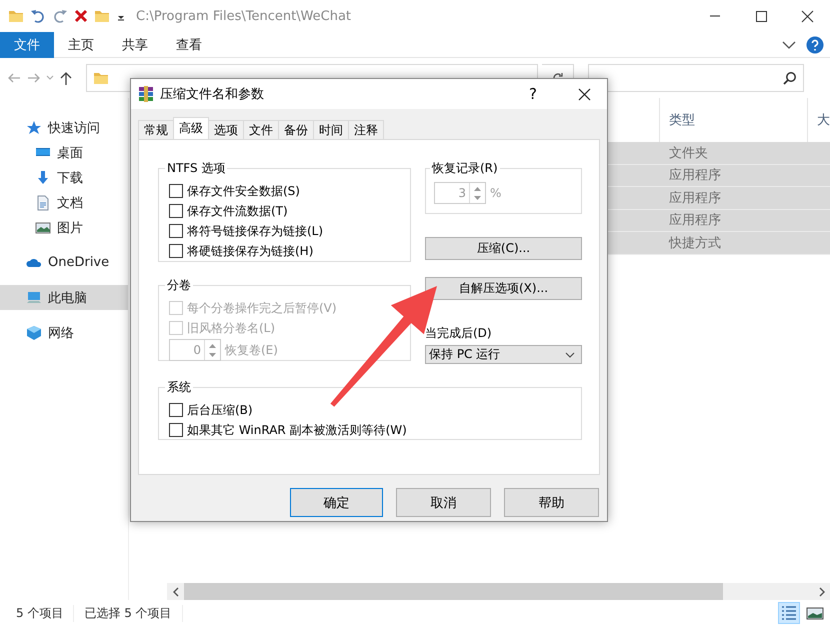  Describe the element at coordinates (262, 308) in the screenshot. I see `checkbox-label: 每个分卷操作完之后暂停(V)` at that location.